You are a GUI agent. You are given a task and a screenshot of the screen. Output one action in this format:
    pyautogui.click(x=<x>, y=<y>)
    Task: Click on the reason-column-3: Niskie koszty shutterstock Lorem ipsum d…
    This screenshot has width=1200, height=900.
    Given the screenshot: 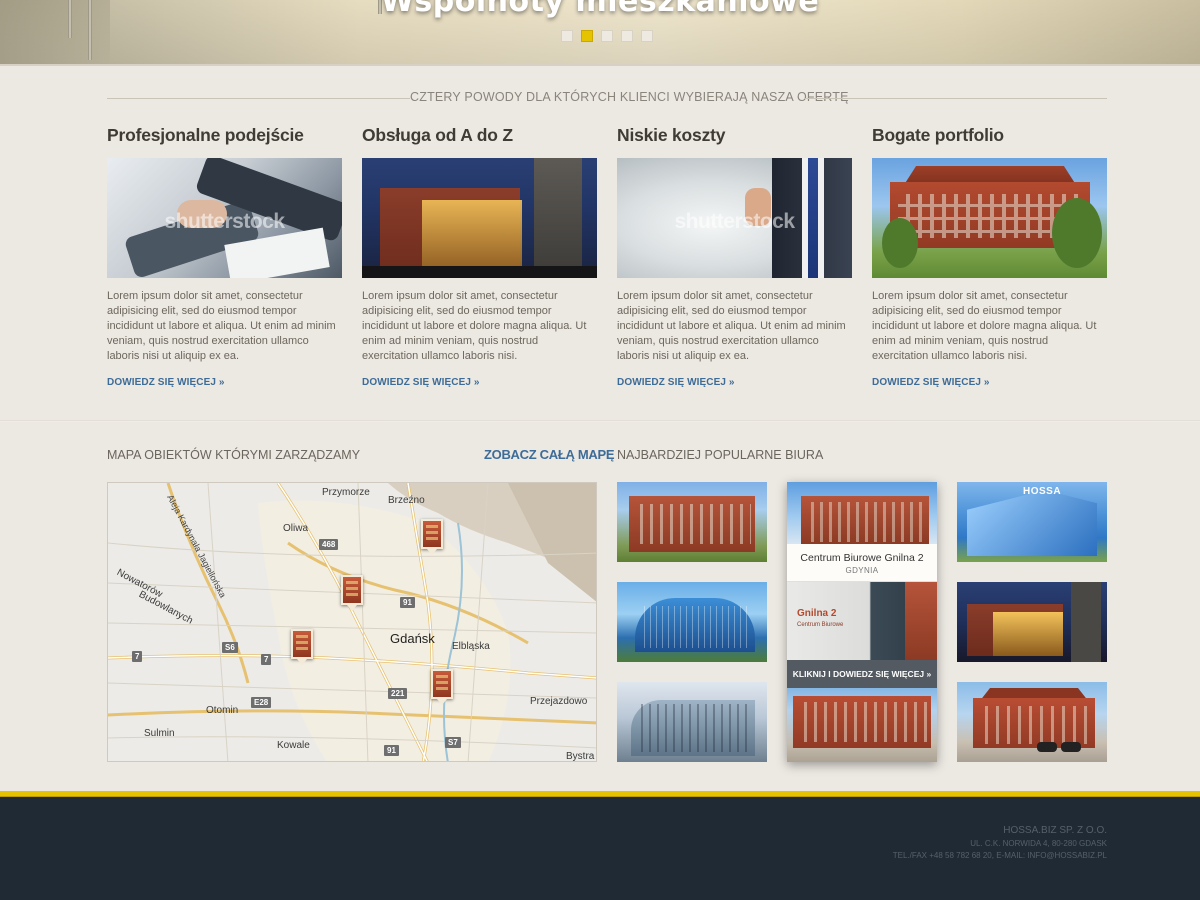 What is the action you would take?
    pyautogui.click(x=734, y=256)
    